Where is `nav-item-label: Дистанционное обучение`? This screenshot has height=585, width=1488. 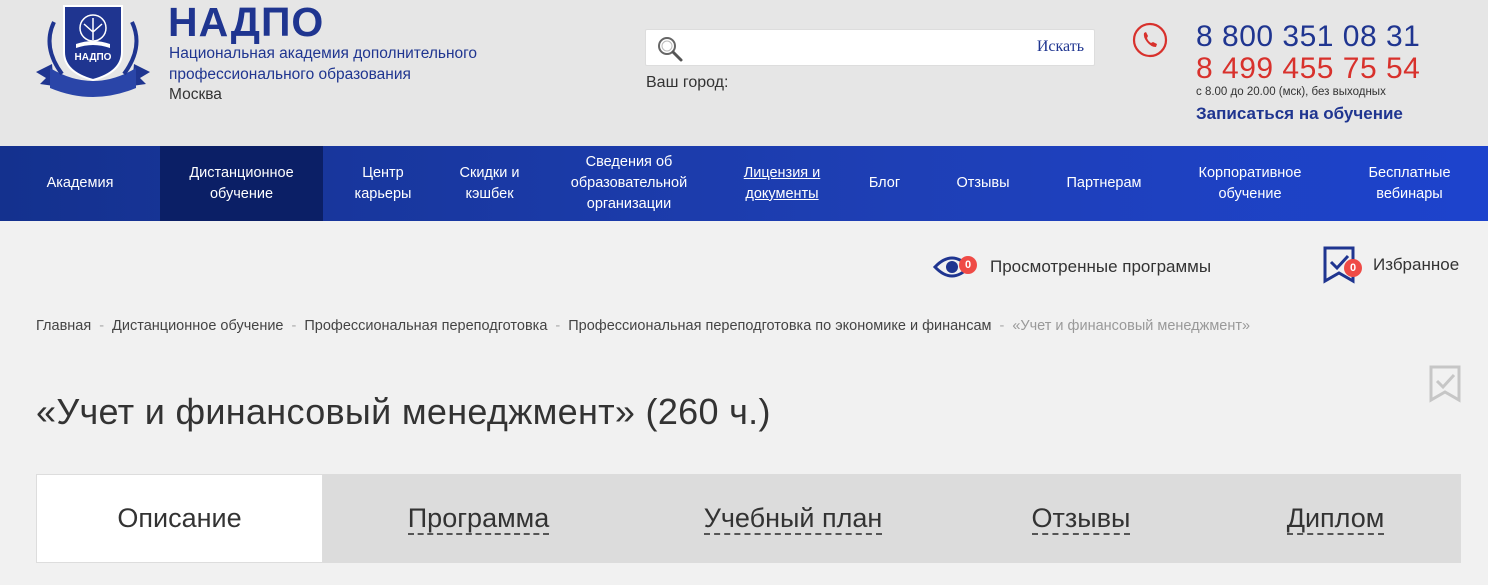
nav-item-label: Дистанционное обучение is located at coordinates (241, 183).